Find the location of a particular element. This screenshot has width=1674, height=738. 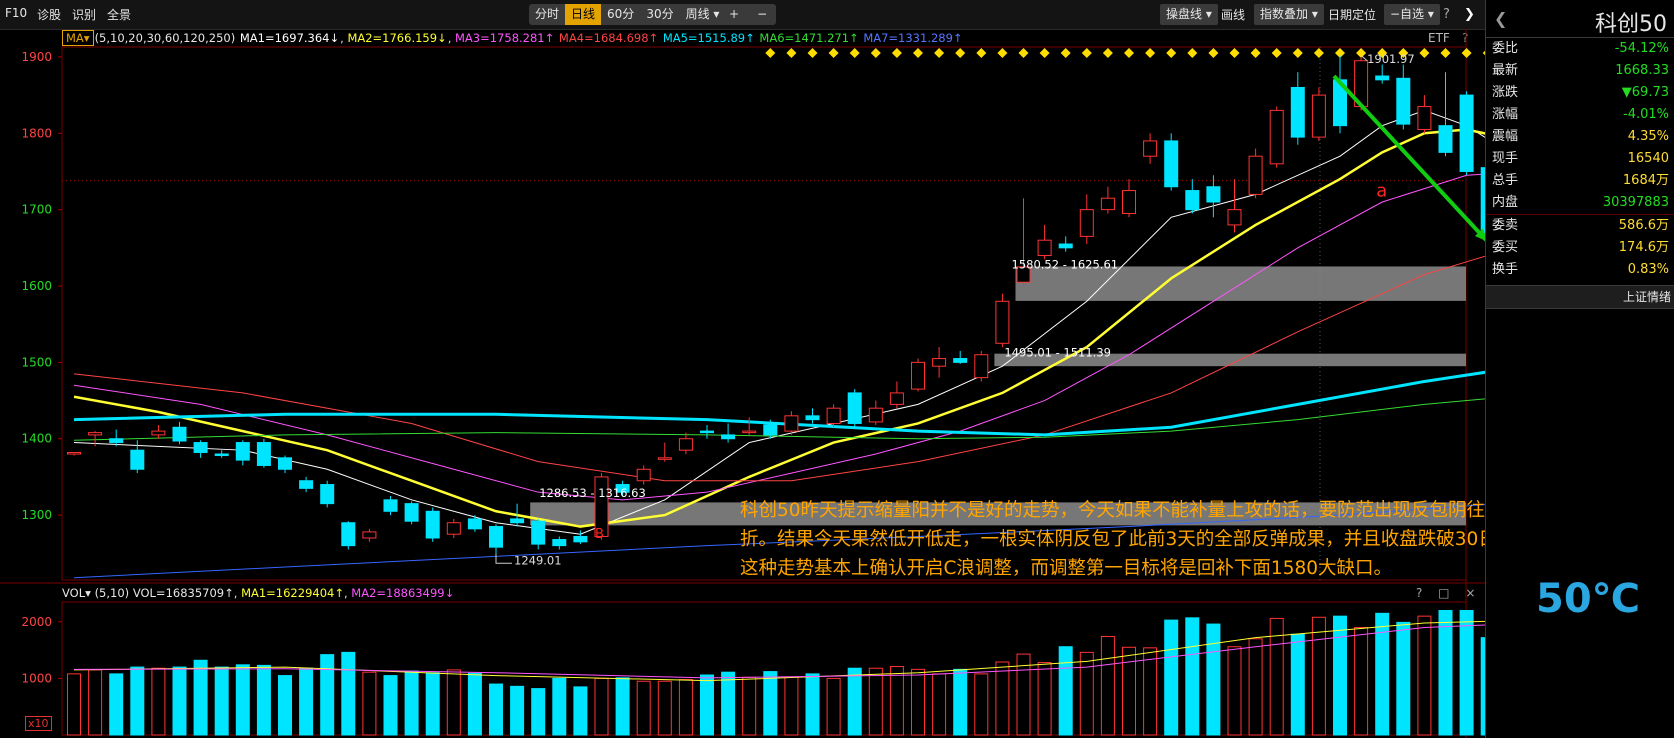

quote-row: 现手 16540 is located at coordinates (1580, 159).